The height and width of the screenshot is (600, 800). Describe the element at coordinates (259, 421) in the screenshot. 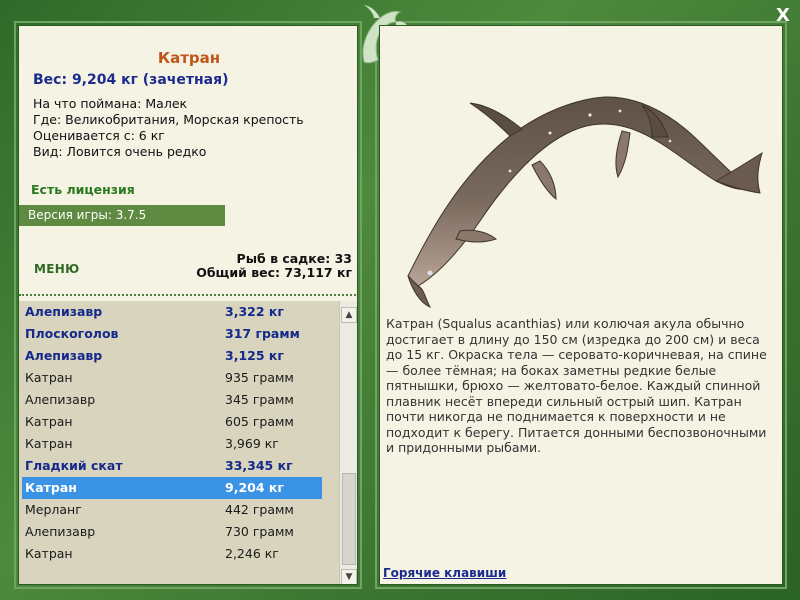

I see `catch-weight: 605 грамм` at that location.